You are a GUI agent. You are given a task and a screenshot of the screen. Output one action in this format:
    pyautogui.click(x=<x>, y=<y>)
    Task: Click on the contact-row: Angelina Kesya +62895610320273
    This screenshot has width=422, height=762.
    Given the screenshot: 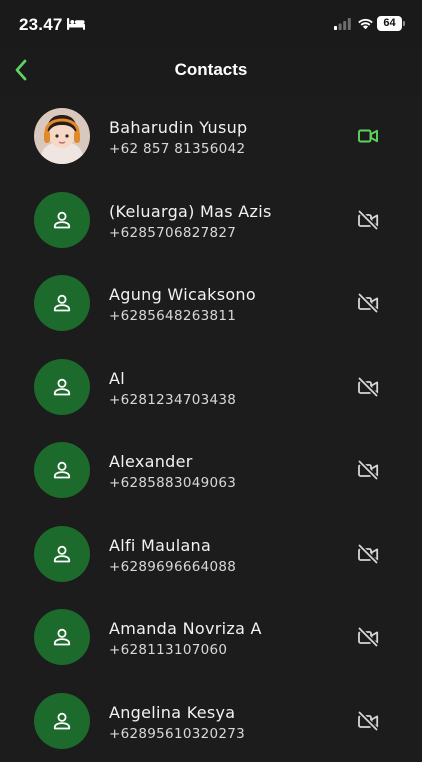 What is the action you would take?
    pyautogui.click(x=211, y=720)
    